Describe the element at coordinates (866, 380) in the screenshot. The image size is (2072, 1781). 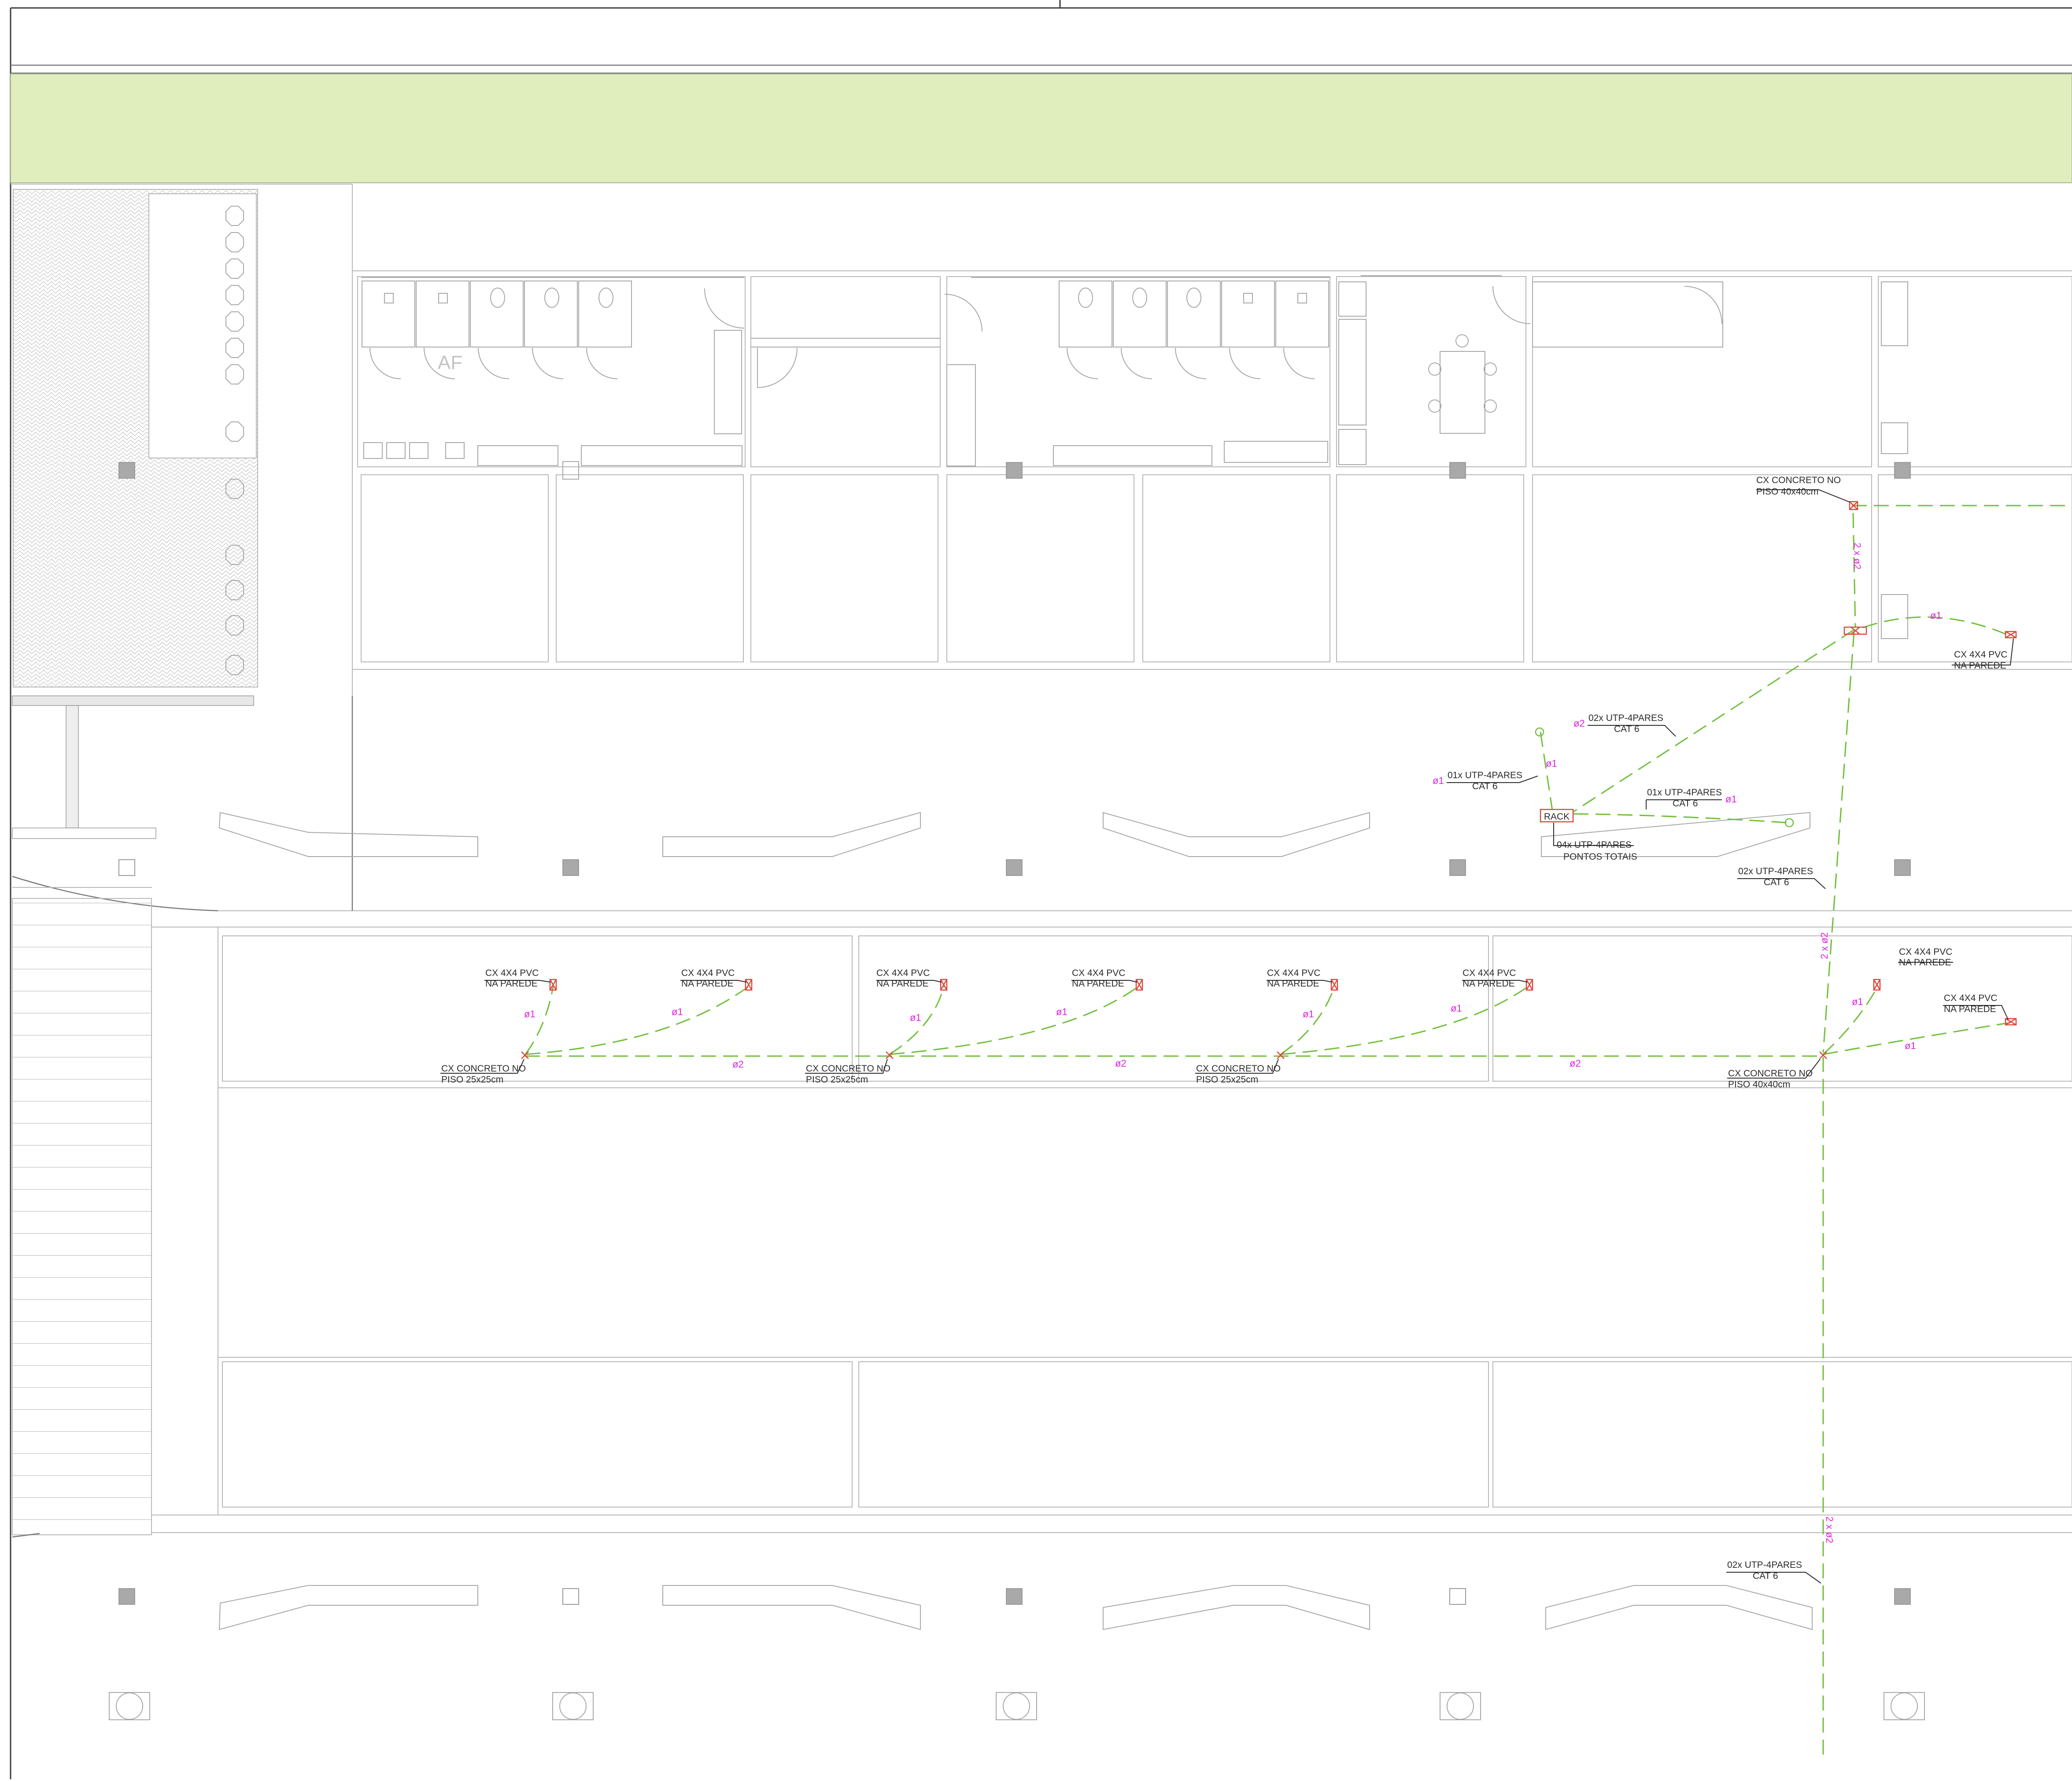
I see `room-two` at that location.